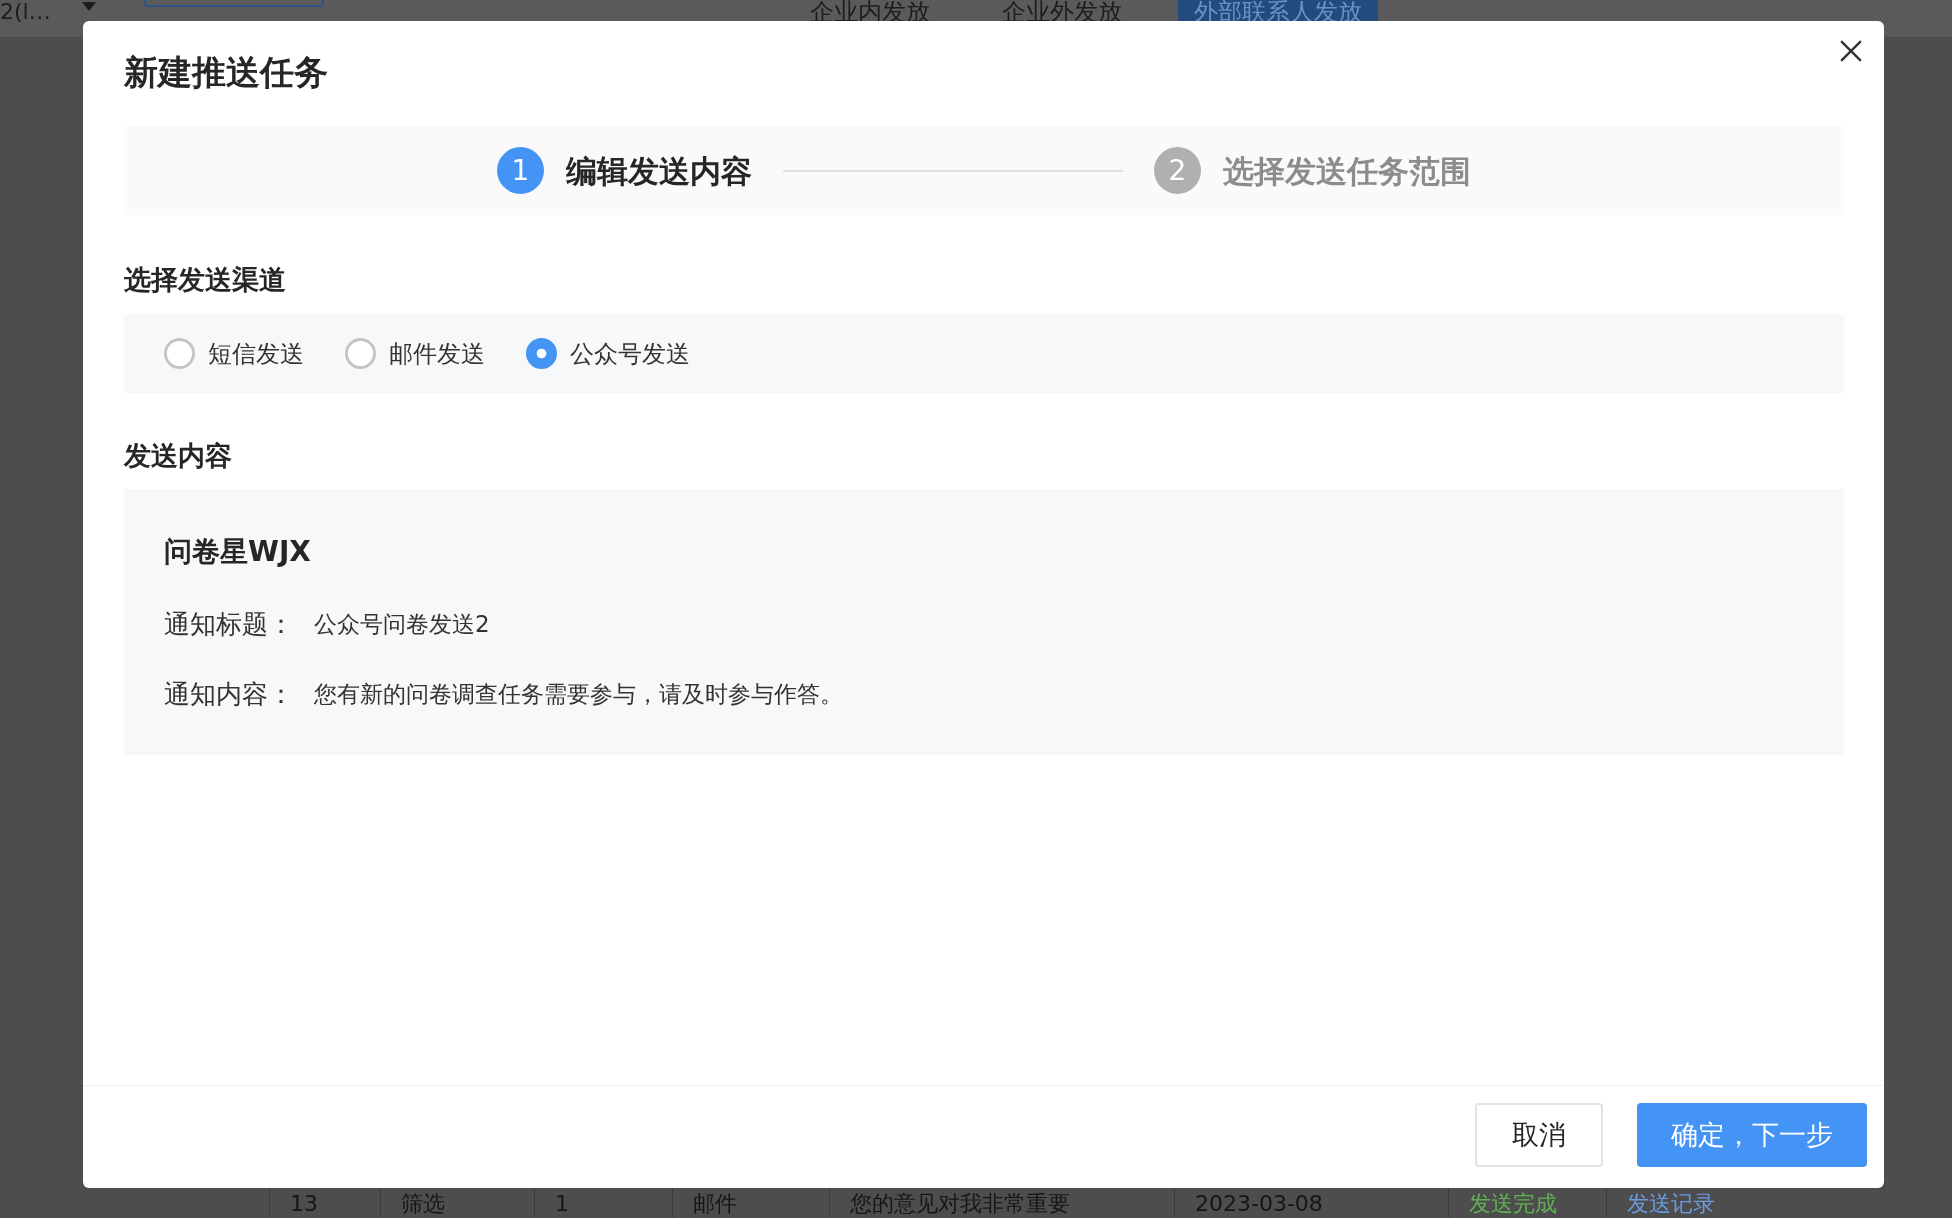  I want to click on step-label: 选择发送任务范围, so click(1347, 171).